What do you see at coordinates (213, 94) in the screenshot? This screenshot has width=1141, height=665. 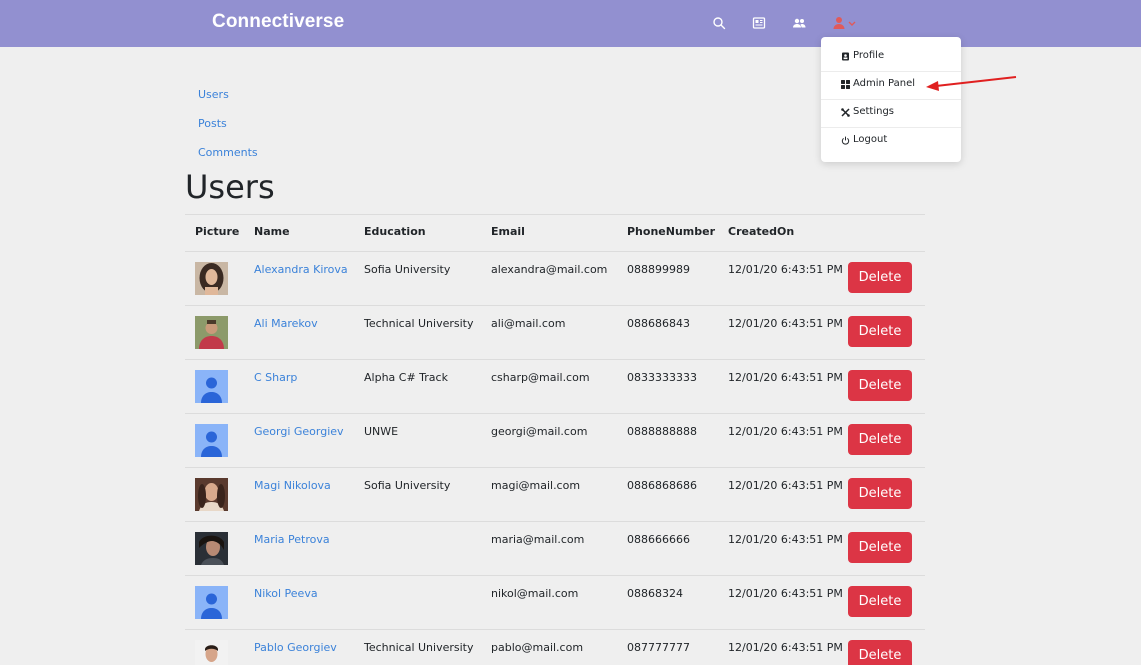 I see `nav-link-users: Users` at bounding box center [213, 94].